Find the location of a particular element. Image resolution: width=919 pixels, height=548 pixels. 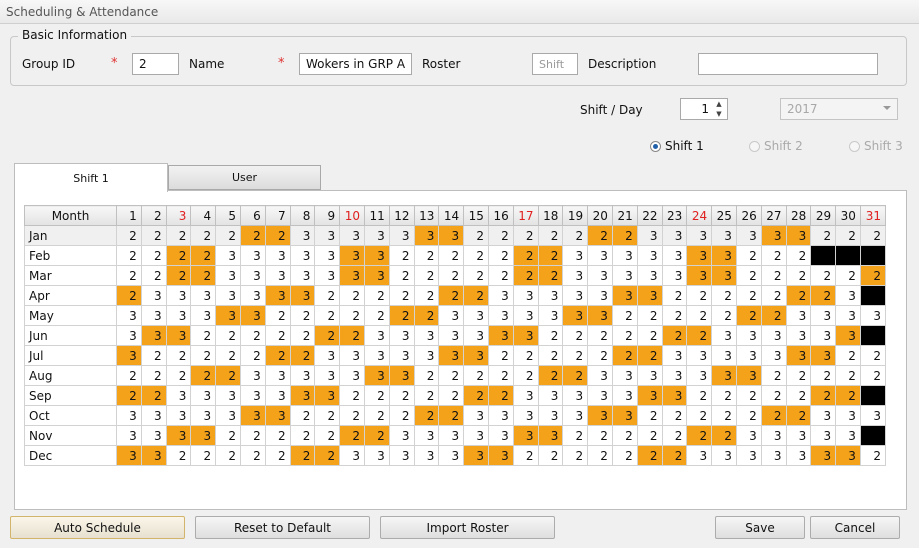

stepper-arrows-icon: ▲ ▼ is located at coordinates (719, 109).